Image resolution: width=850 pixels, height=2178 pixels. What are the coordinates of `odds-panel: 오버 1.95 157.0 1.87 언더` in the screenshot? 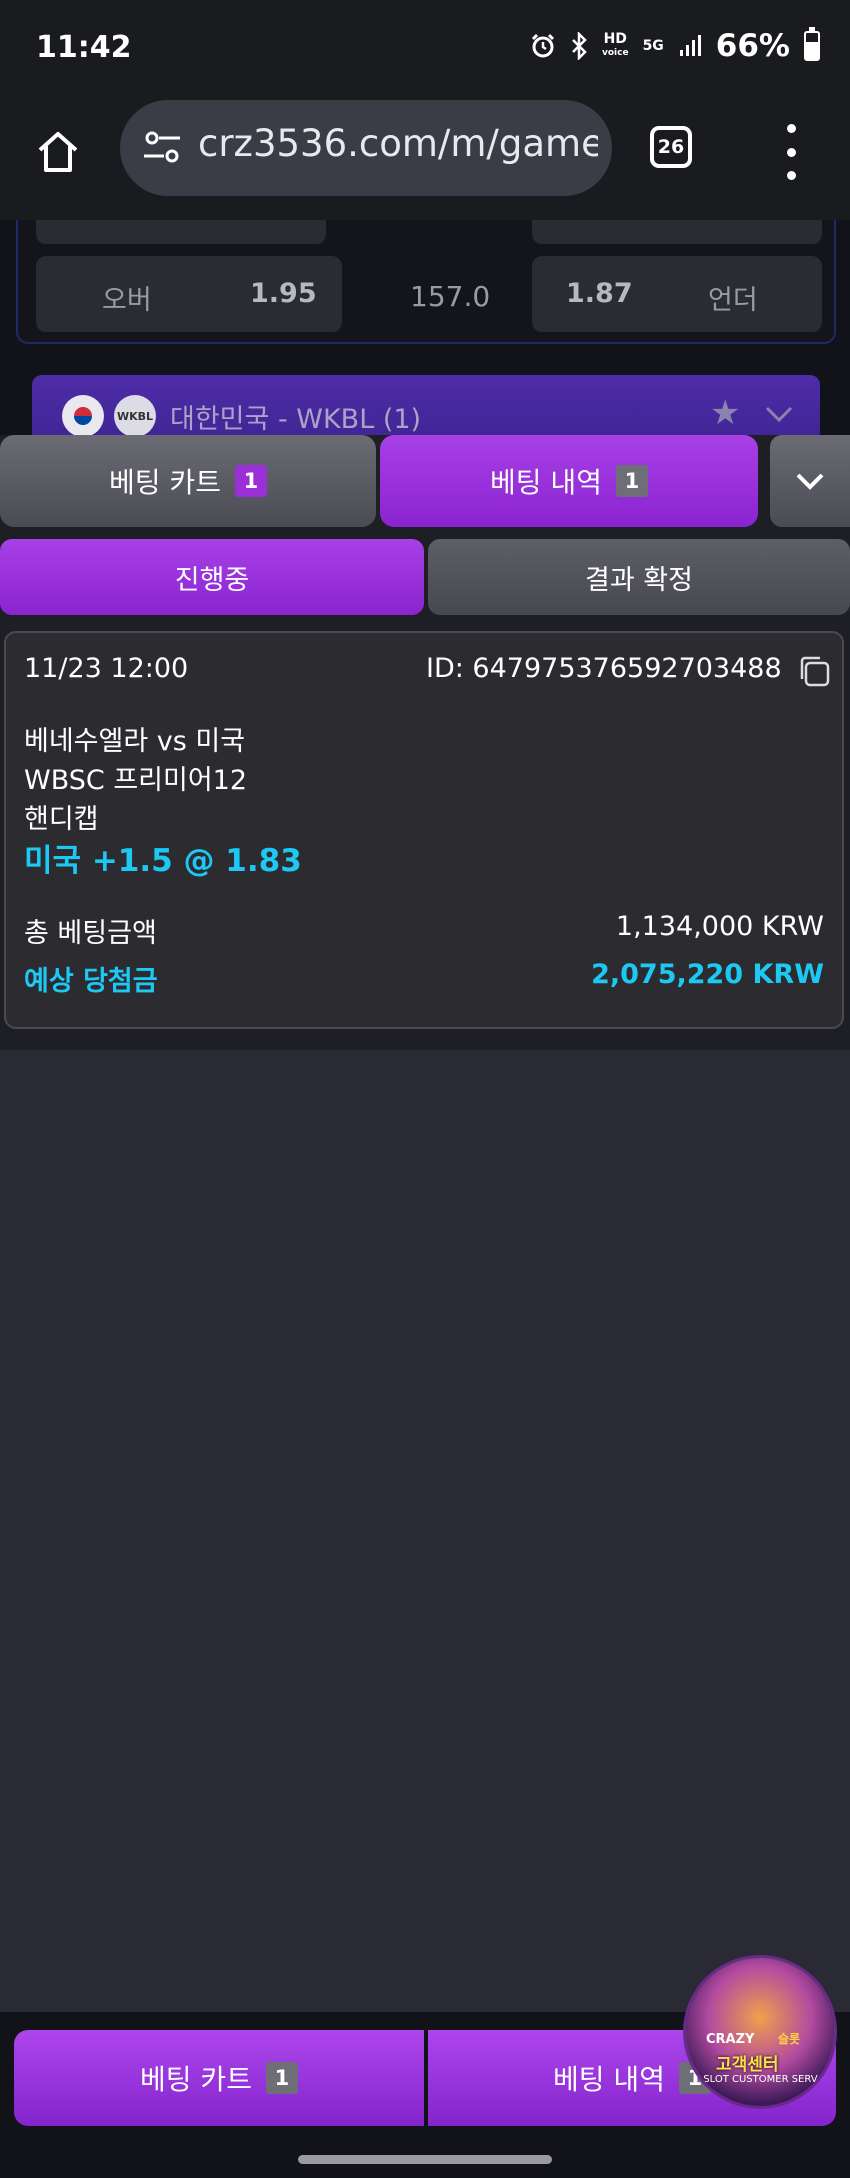 It's located at (426, 282).